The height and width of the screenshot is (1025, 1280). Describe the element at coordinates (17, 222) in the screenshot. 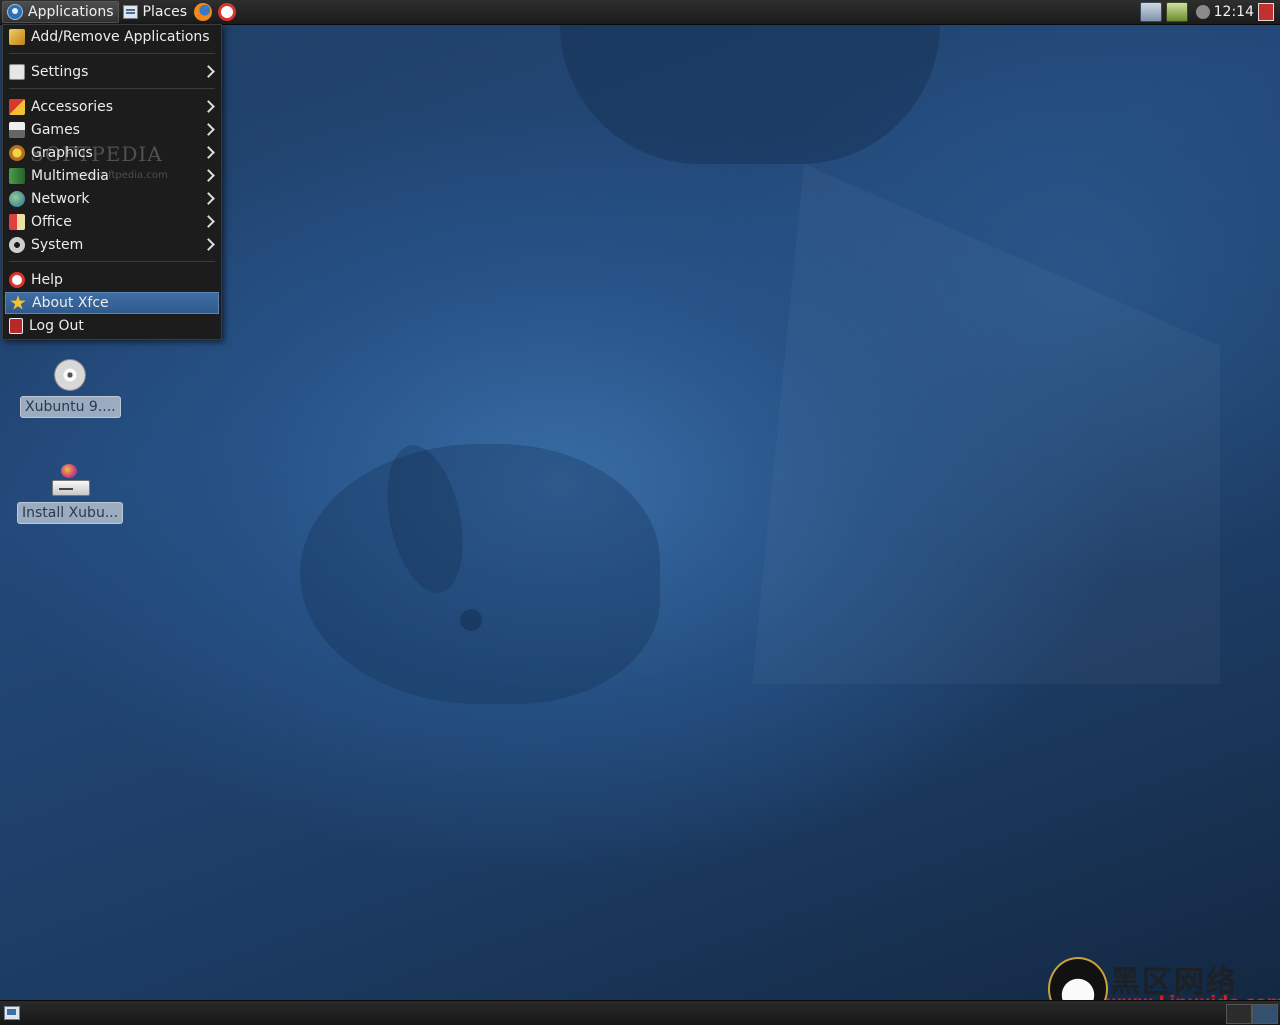

I see `office-icon` at that location.